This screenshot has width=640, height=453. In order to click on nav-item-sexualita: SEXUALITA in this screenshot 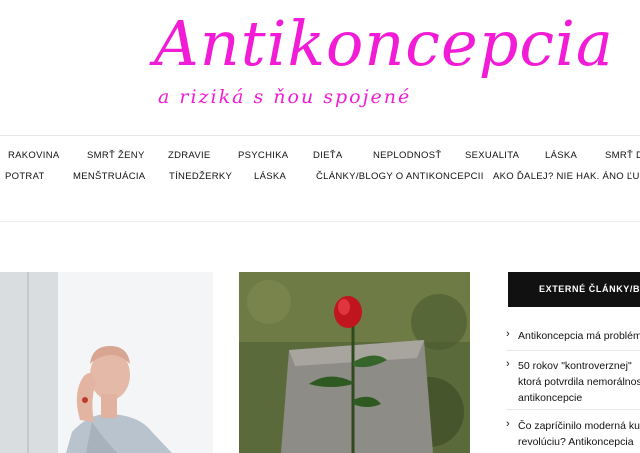, I will do `click(492, 156)`.